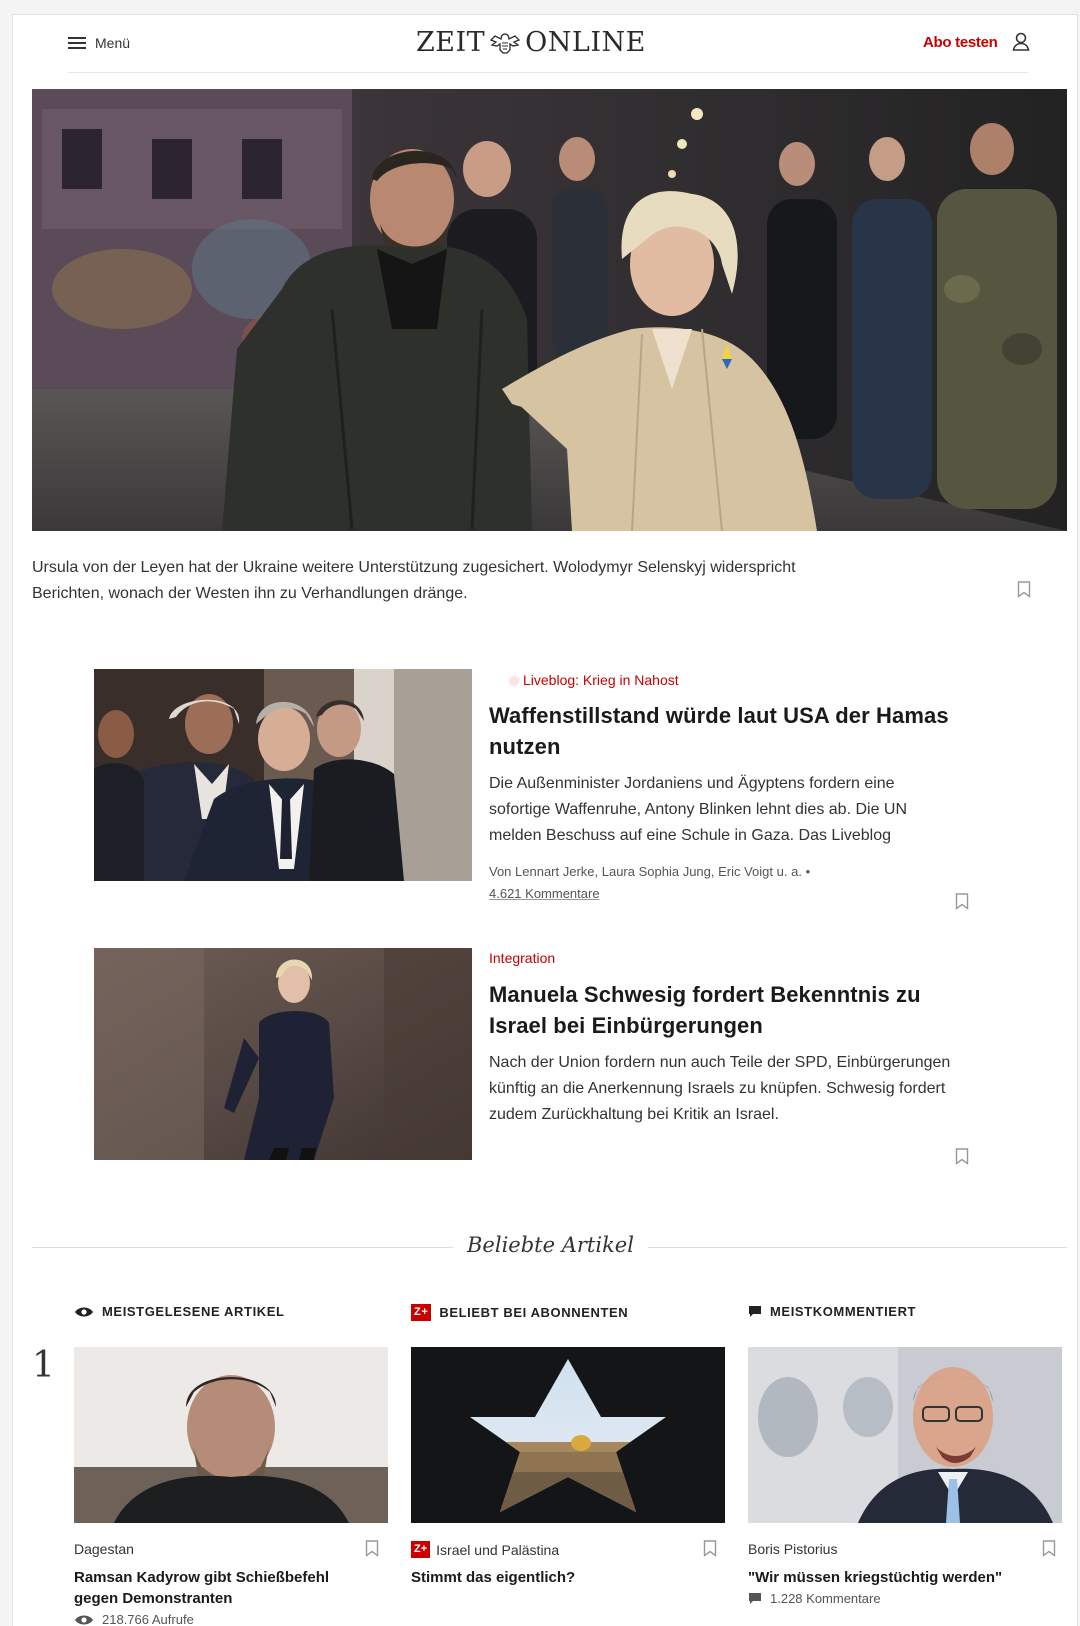 The image size is (1080, 1626). I want to click on popular-image-kadyrow, so click(231, 1435).